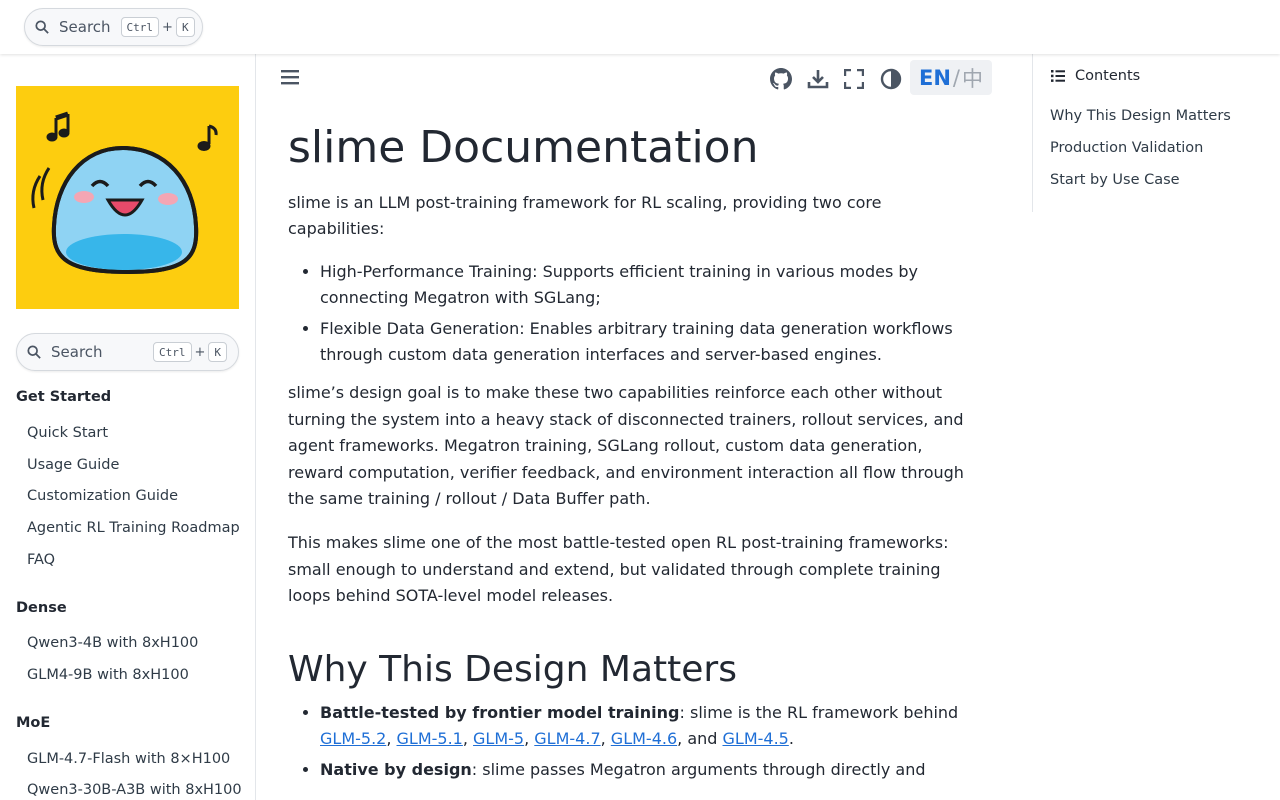 The image size is (1280, 800). I want to click on theme-toggle-icon, so click(891, 79).